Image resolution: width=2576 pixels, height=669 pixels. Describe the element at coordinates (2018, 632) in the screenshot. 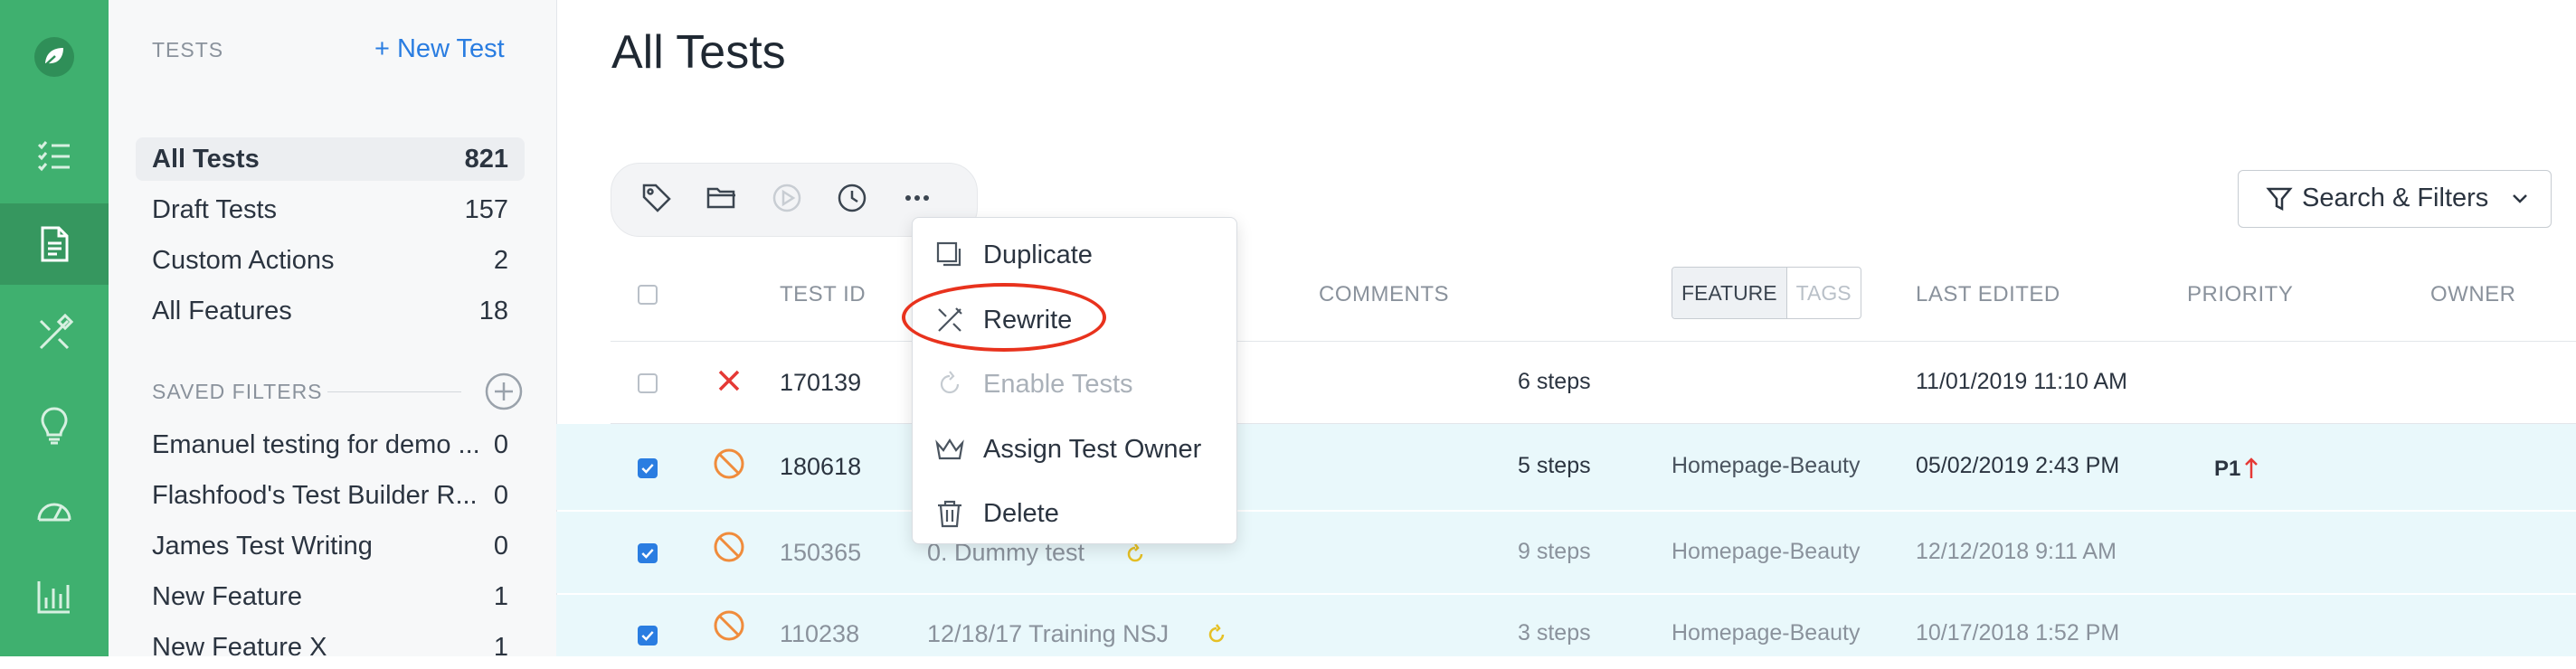

I see `last-edited: 10/17/2018 1:52 PM` at that location.